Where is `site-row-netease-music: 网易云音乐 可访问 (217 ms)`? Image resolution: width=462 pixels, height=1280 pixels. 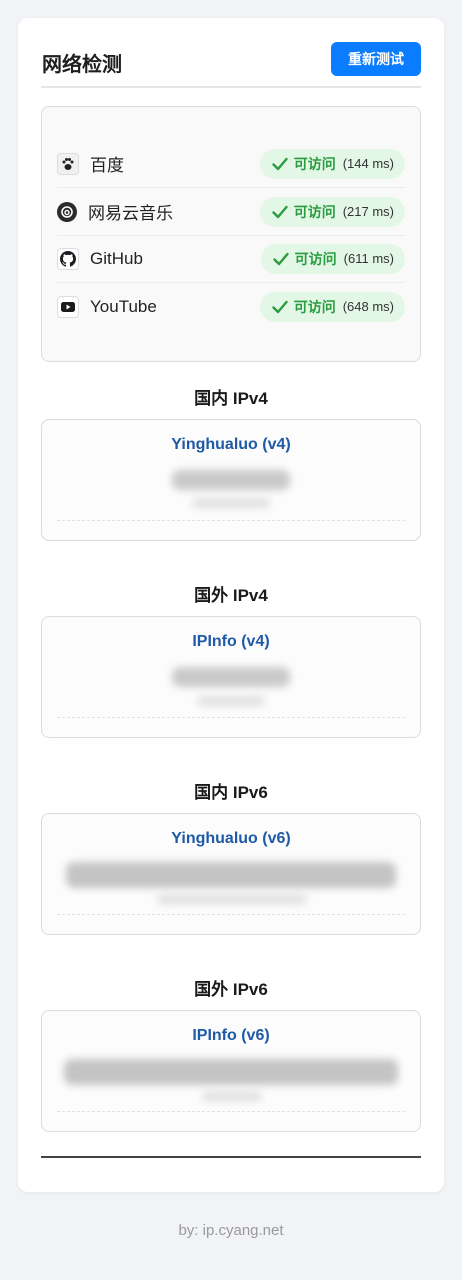
site-row-netease-music: 网易云音乐 可访问 (217 ms) is located at coordinates (231, 212).